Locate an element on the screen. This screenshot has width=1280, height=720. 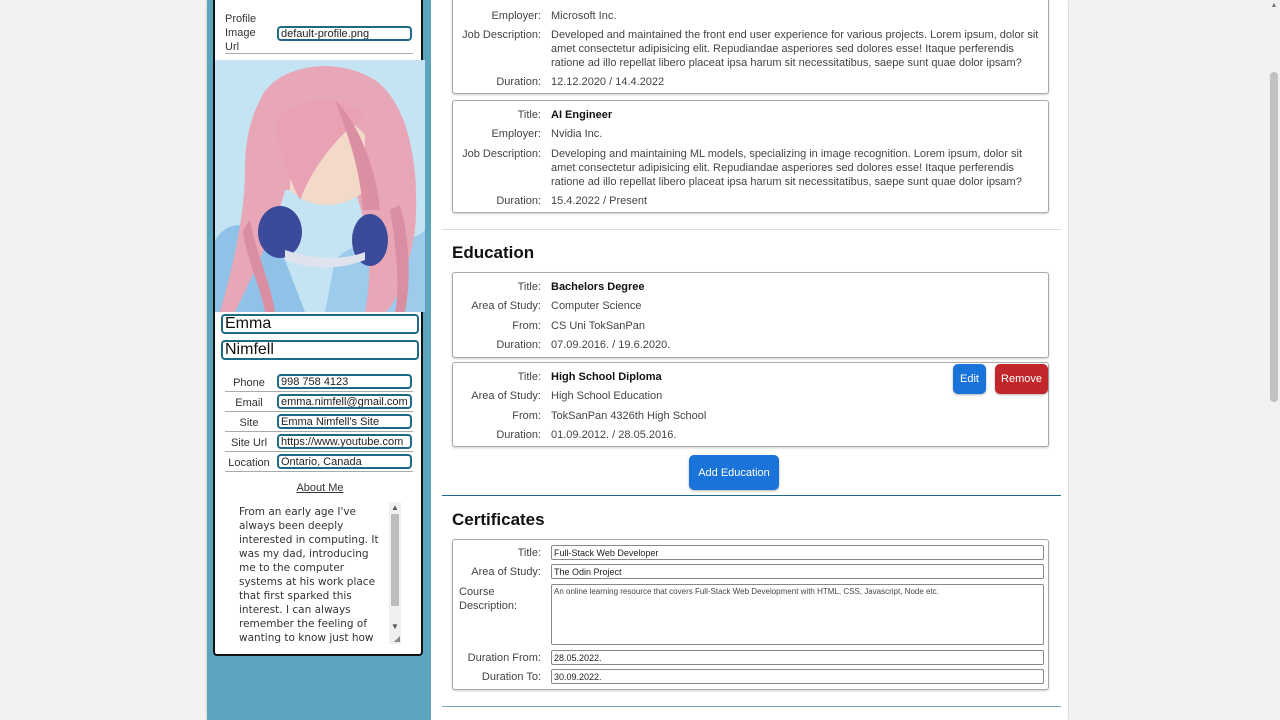
resize-grip-icon: ◢ is located at coordinates (395, 639).